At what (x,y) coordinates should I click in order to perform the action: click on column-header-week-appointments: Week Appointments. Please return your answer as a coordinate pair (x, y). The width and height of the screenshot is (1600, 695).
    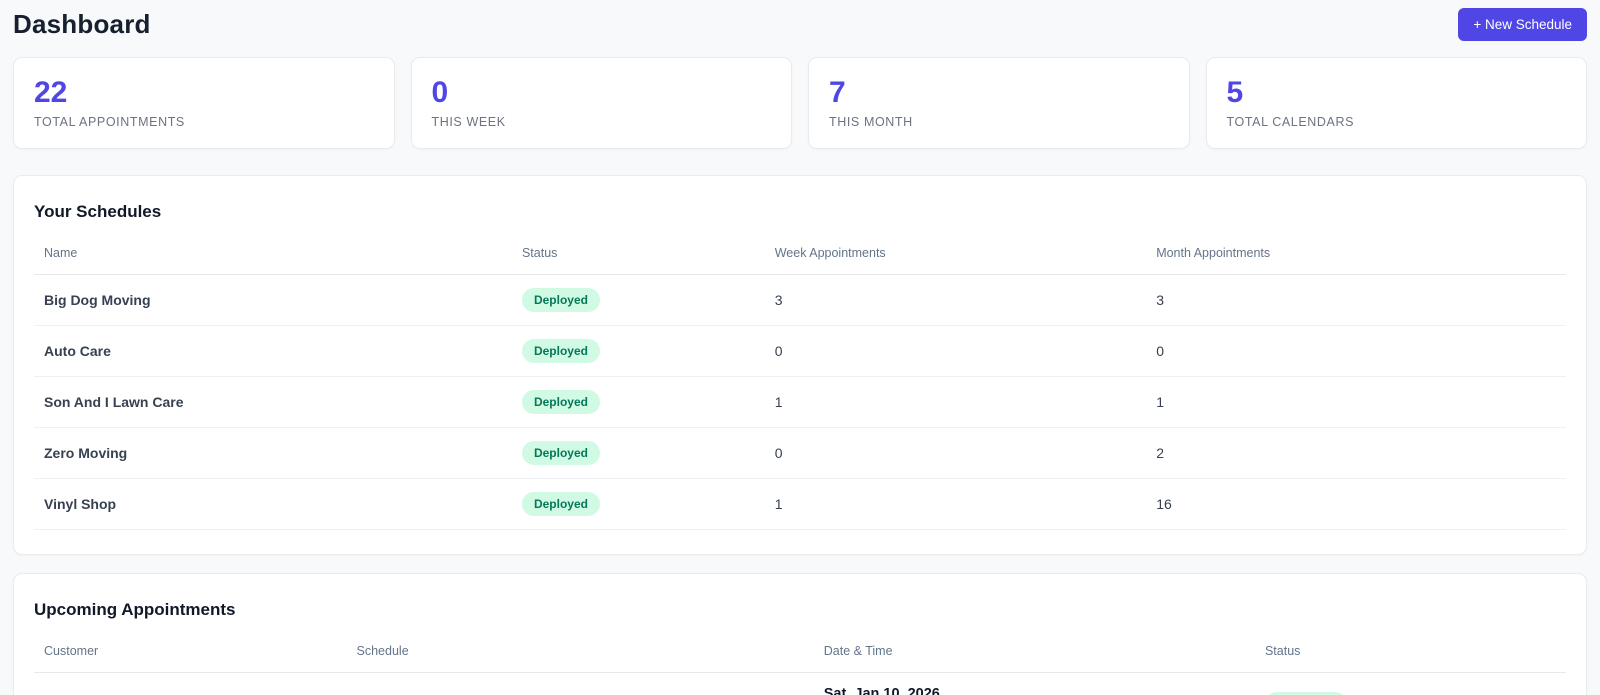
    Looking at the image, I should click on (955, 255).